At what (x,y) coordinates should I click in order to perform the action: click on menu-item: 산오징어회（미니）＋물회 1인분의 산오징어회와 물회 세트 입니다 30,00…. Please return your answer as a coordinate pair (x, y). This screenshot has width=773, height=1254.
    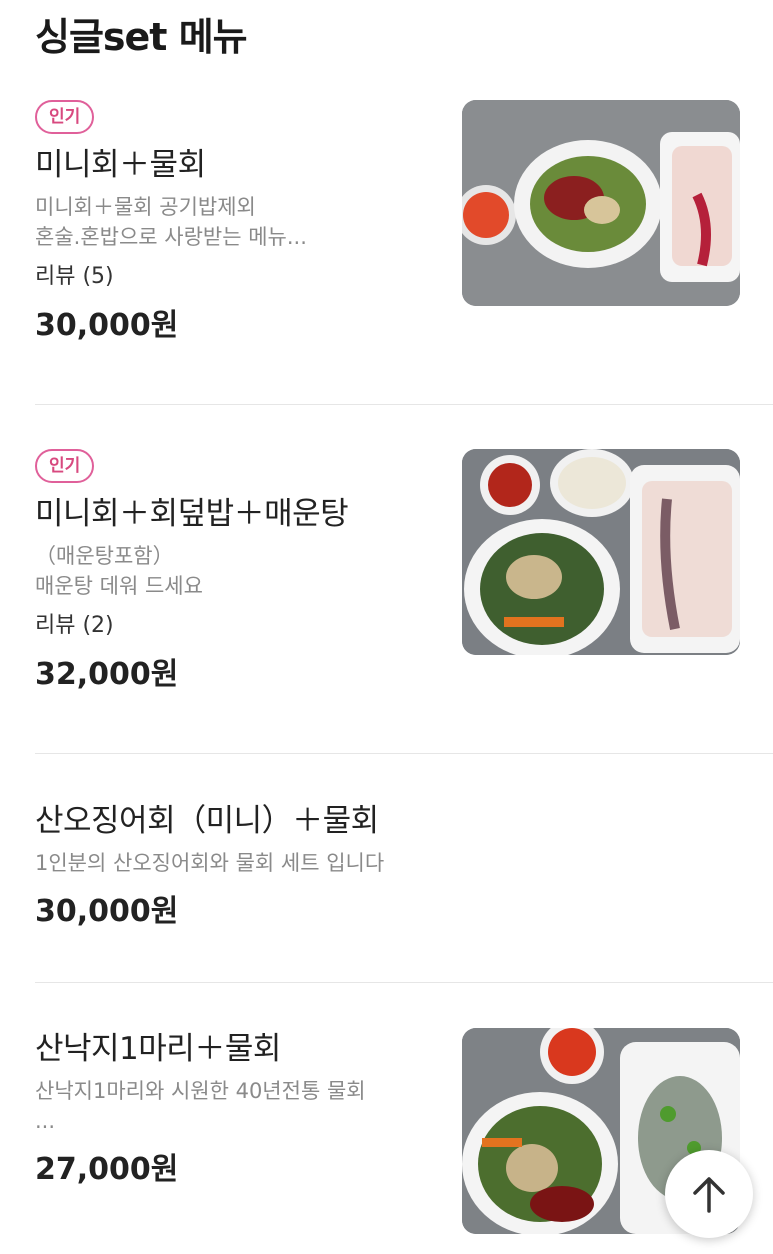
    Looking at the image, I should click on (404, 875).